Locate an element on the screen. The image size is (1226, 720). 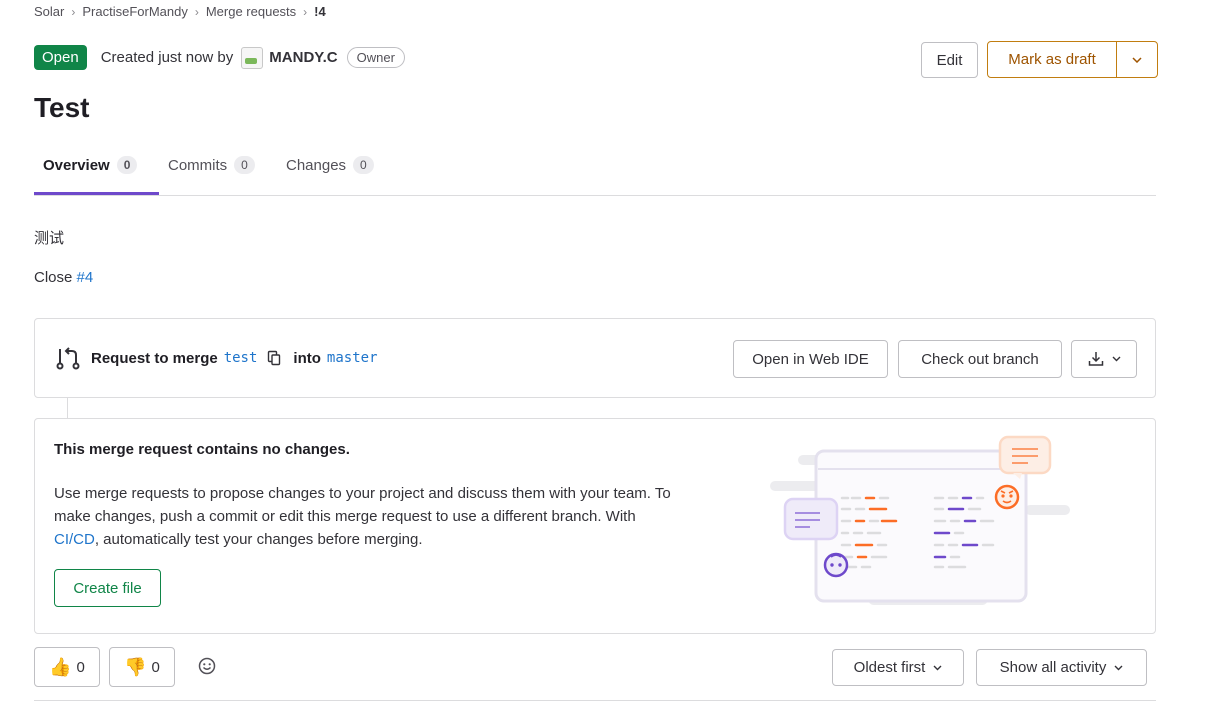
thumbs-down-count: 0 is located at coordinates (155, 667).